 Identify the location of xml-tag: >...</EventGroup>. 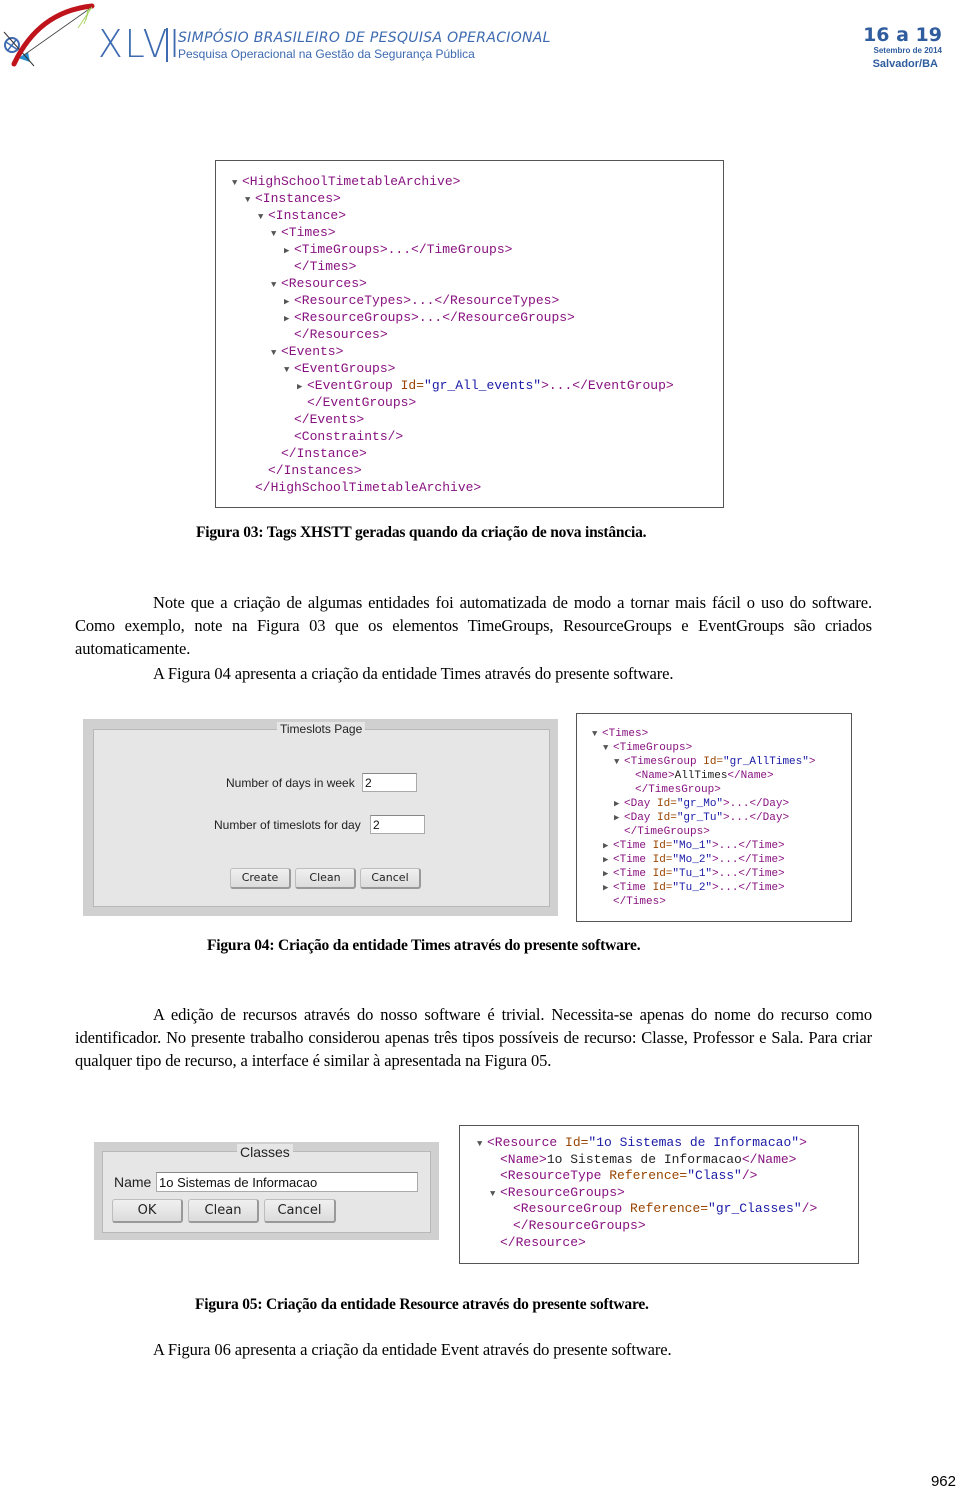
(607, 385).